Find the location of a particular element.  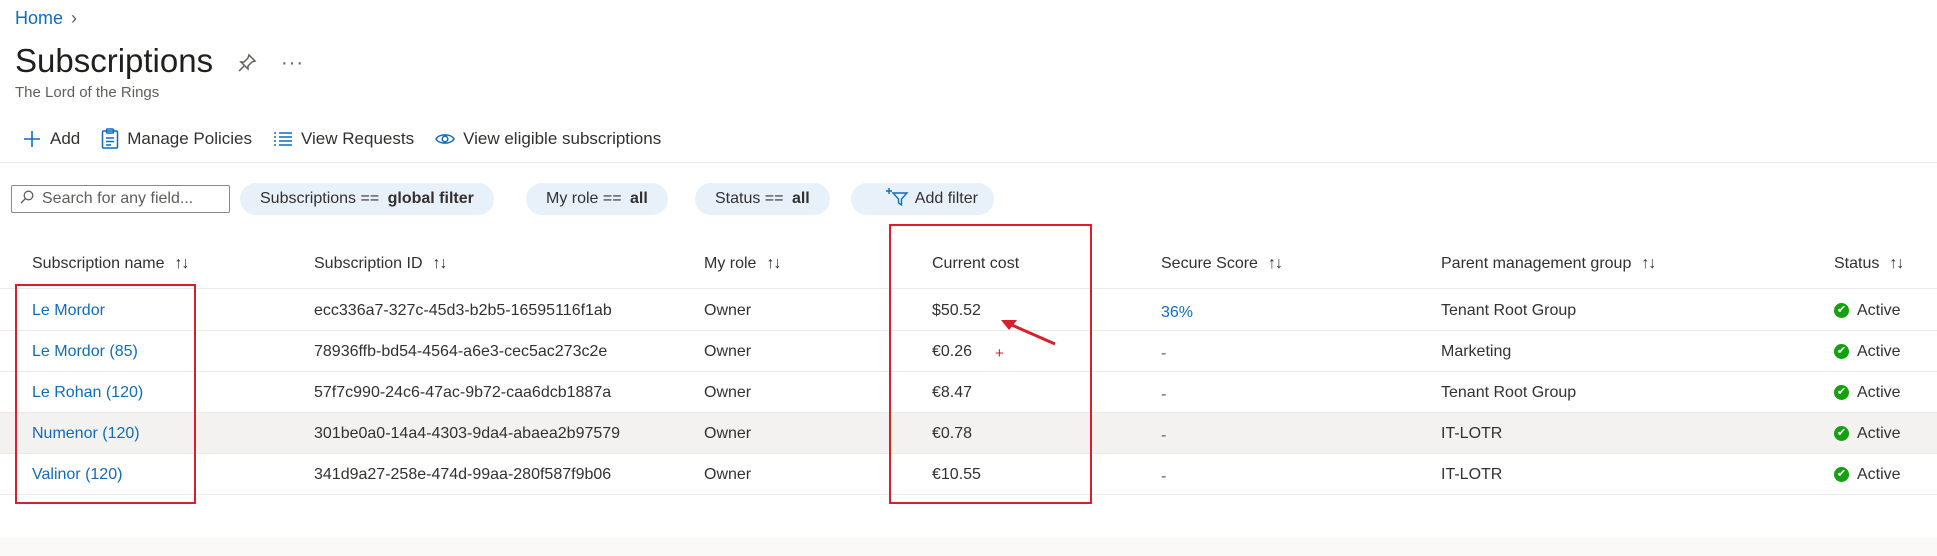

search-icon is located at coordinates (27, 199).